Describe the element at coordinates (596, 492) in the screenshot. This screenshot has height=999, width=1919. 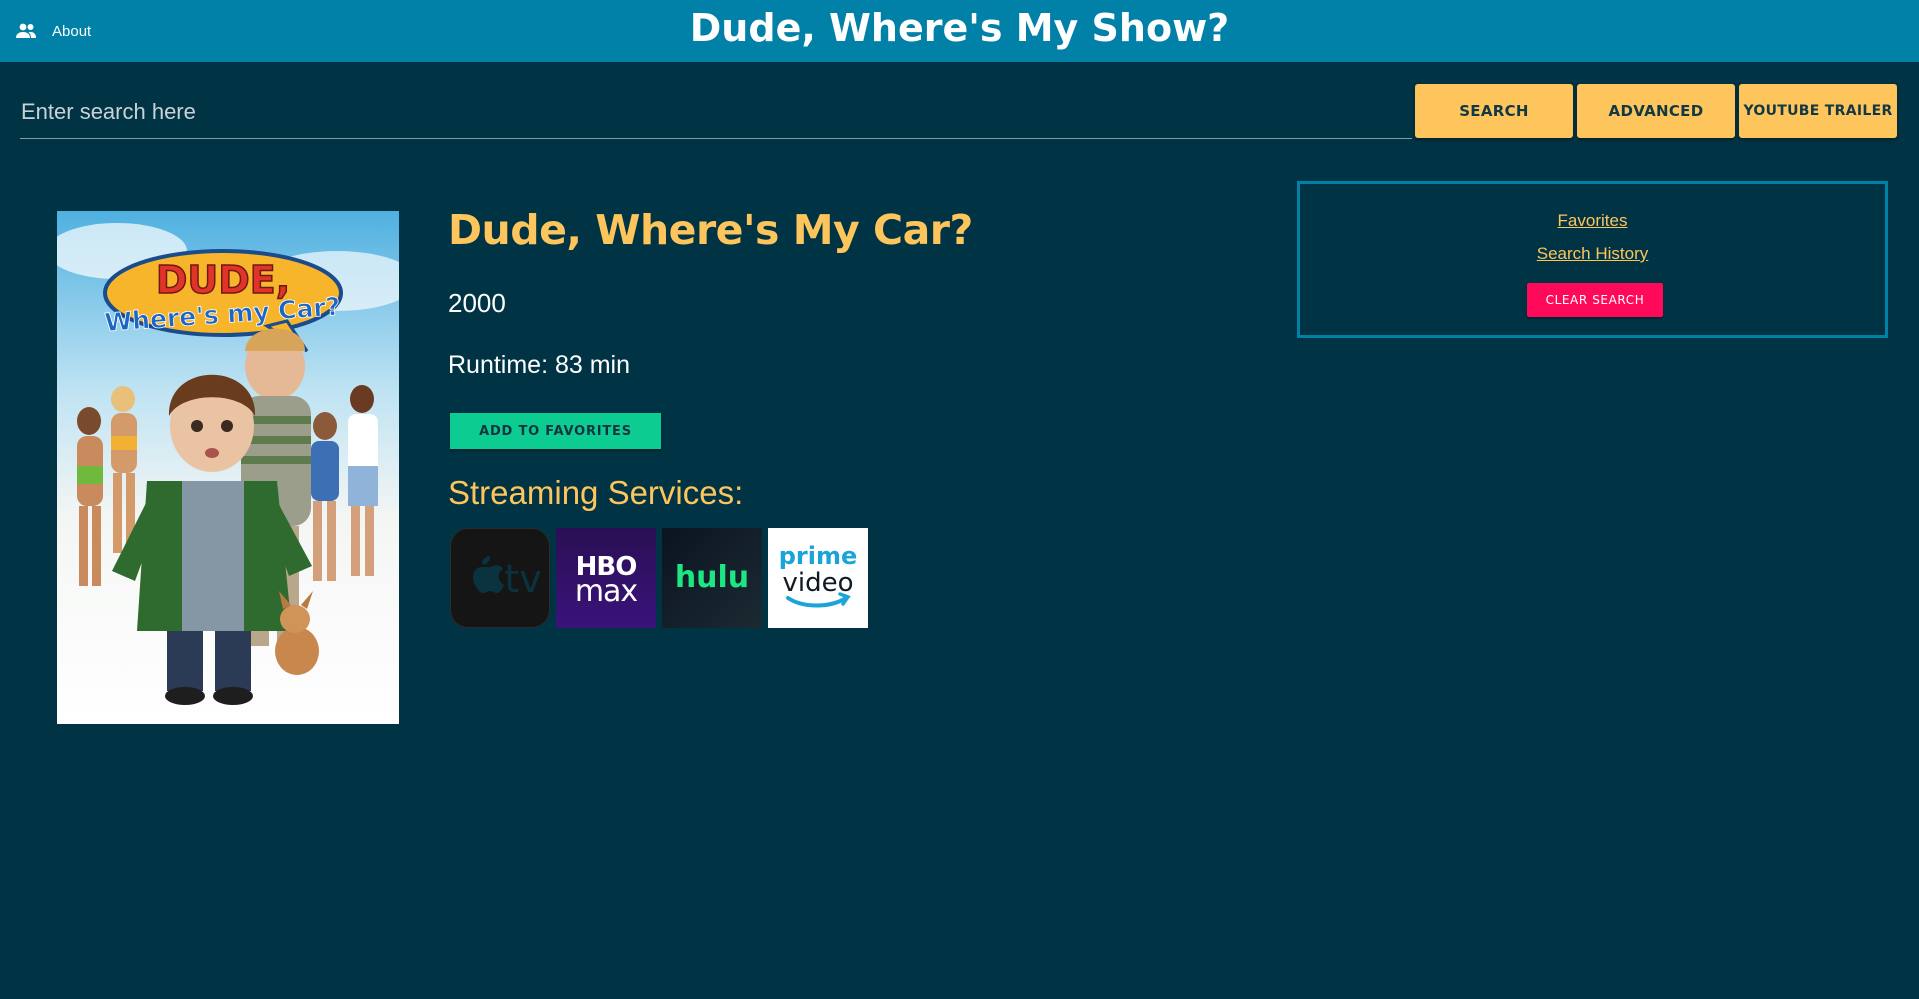
I see `streaming-services-heading: Streaming Services:` at that location.